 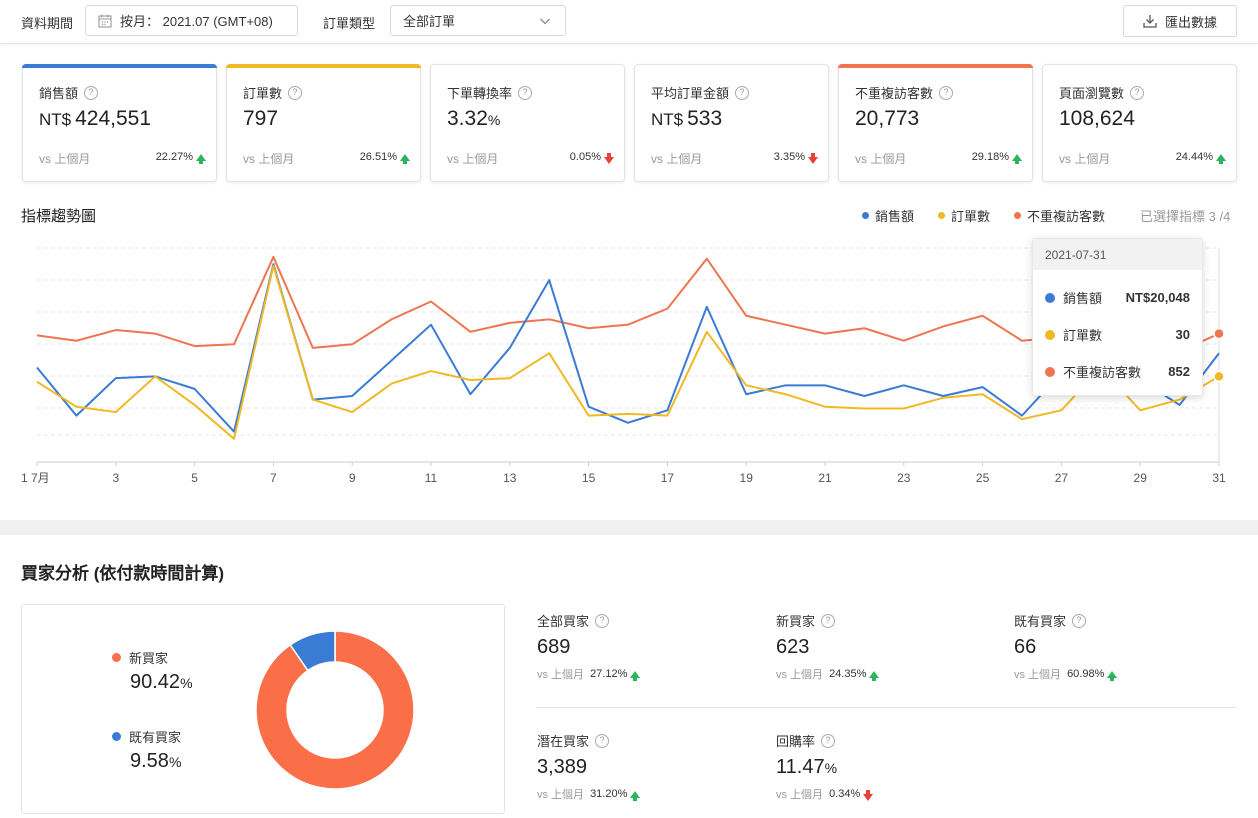 I want to click on stat-title: 新買家, so click(x=796, y=621).